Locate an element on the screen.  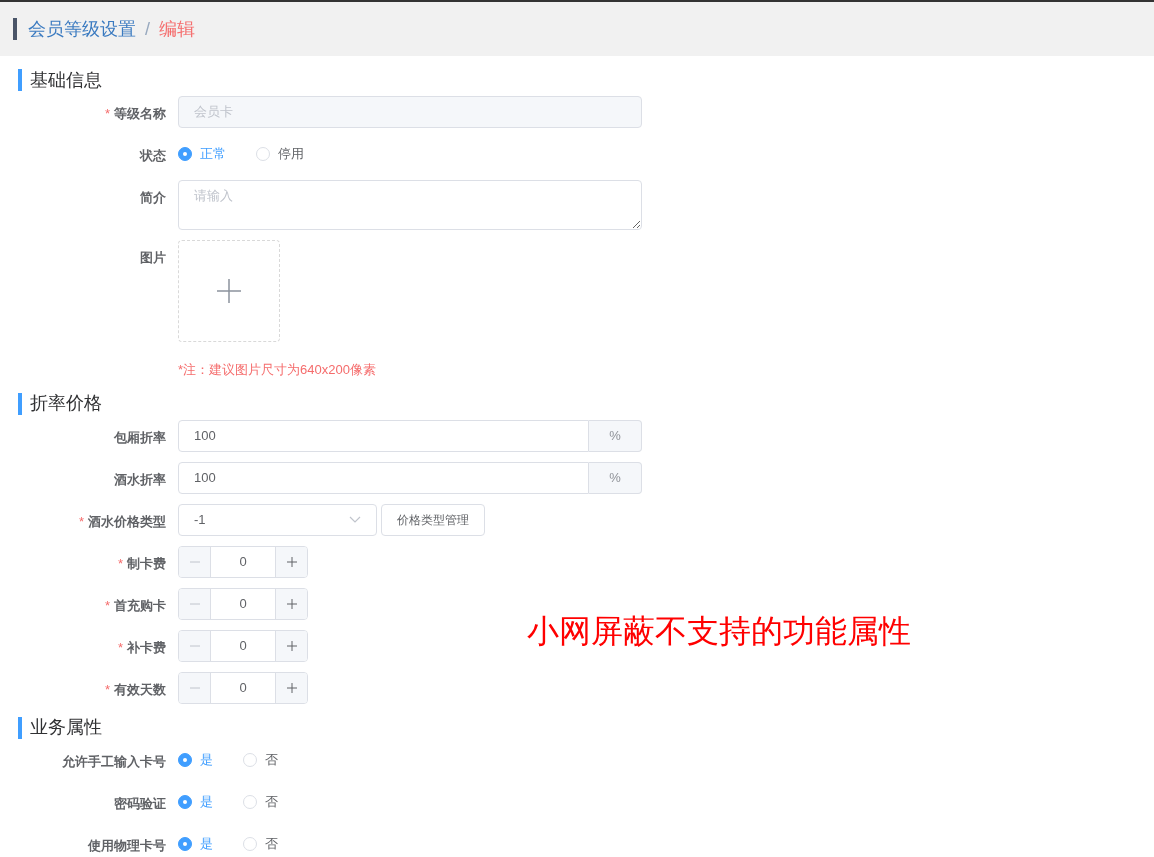
radio-option: 停用 is located at coordinates (280, 154).